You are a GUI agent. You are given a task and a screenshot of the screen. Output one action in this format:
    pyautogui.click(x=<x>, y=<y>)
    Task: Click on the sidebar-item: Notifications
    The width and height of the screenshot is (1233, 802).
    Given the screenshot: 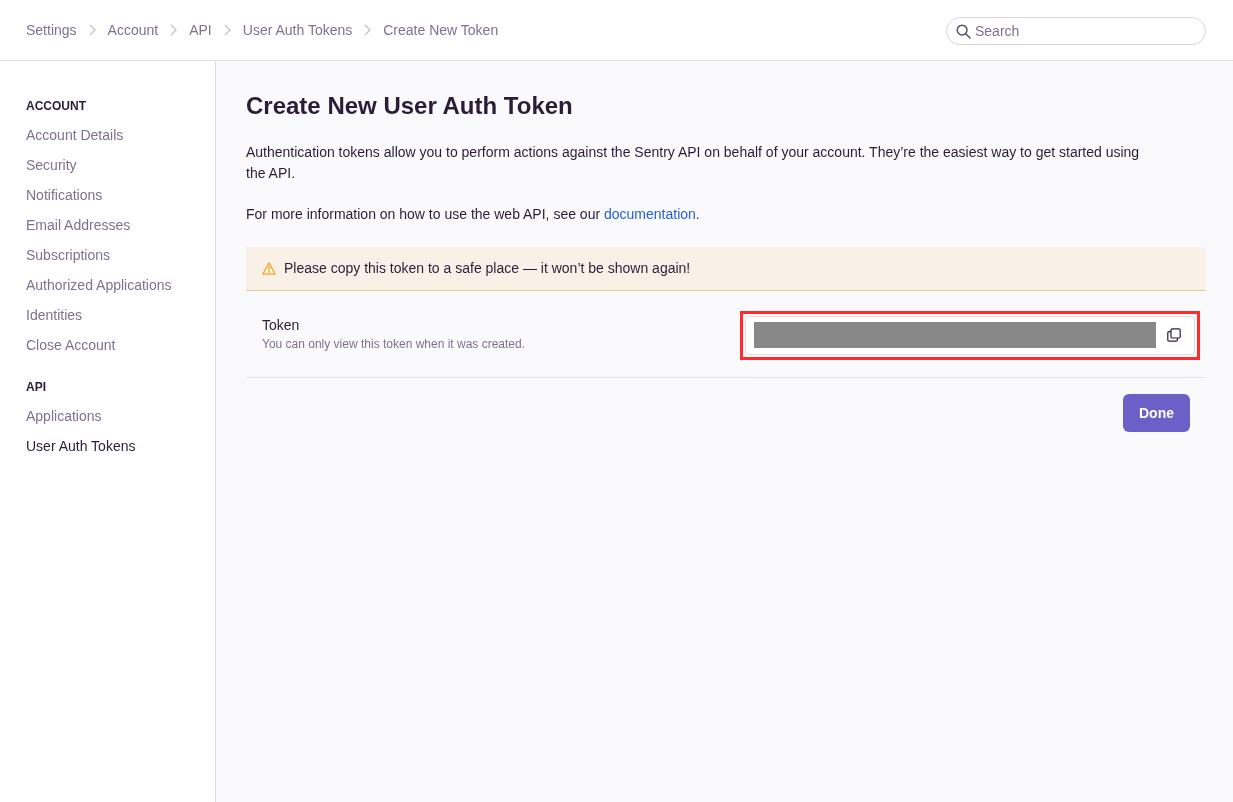 What is the action you would take?
    pyautogui.click(x=64, y=195)
    